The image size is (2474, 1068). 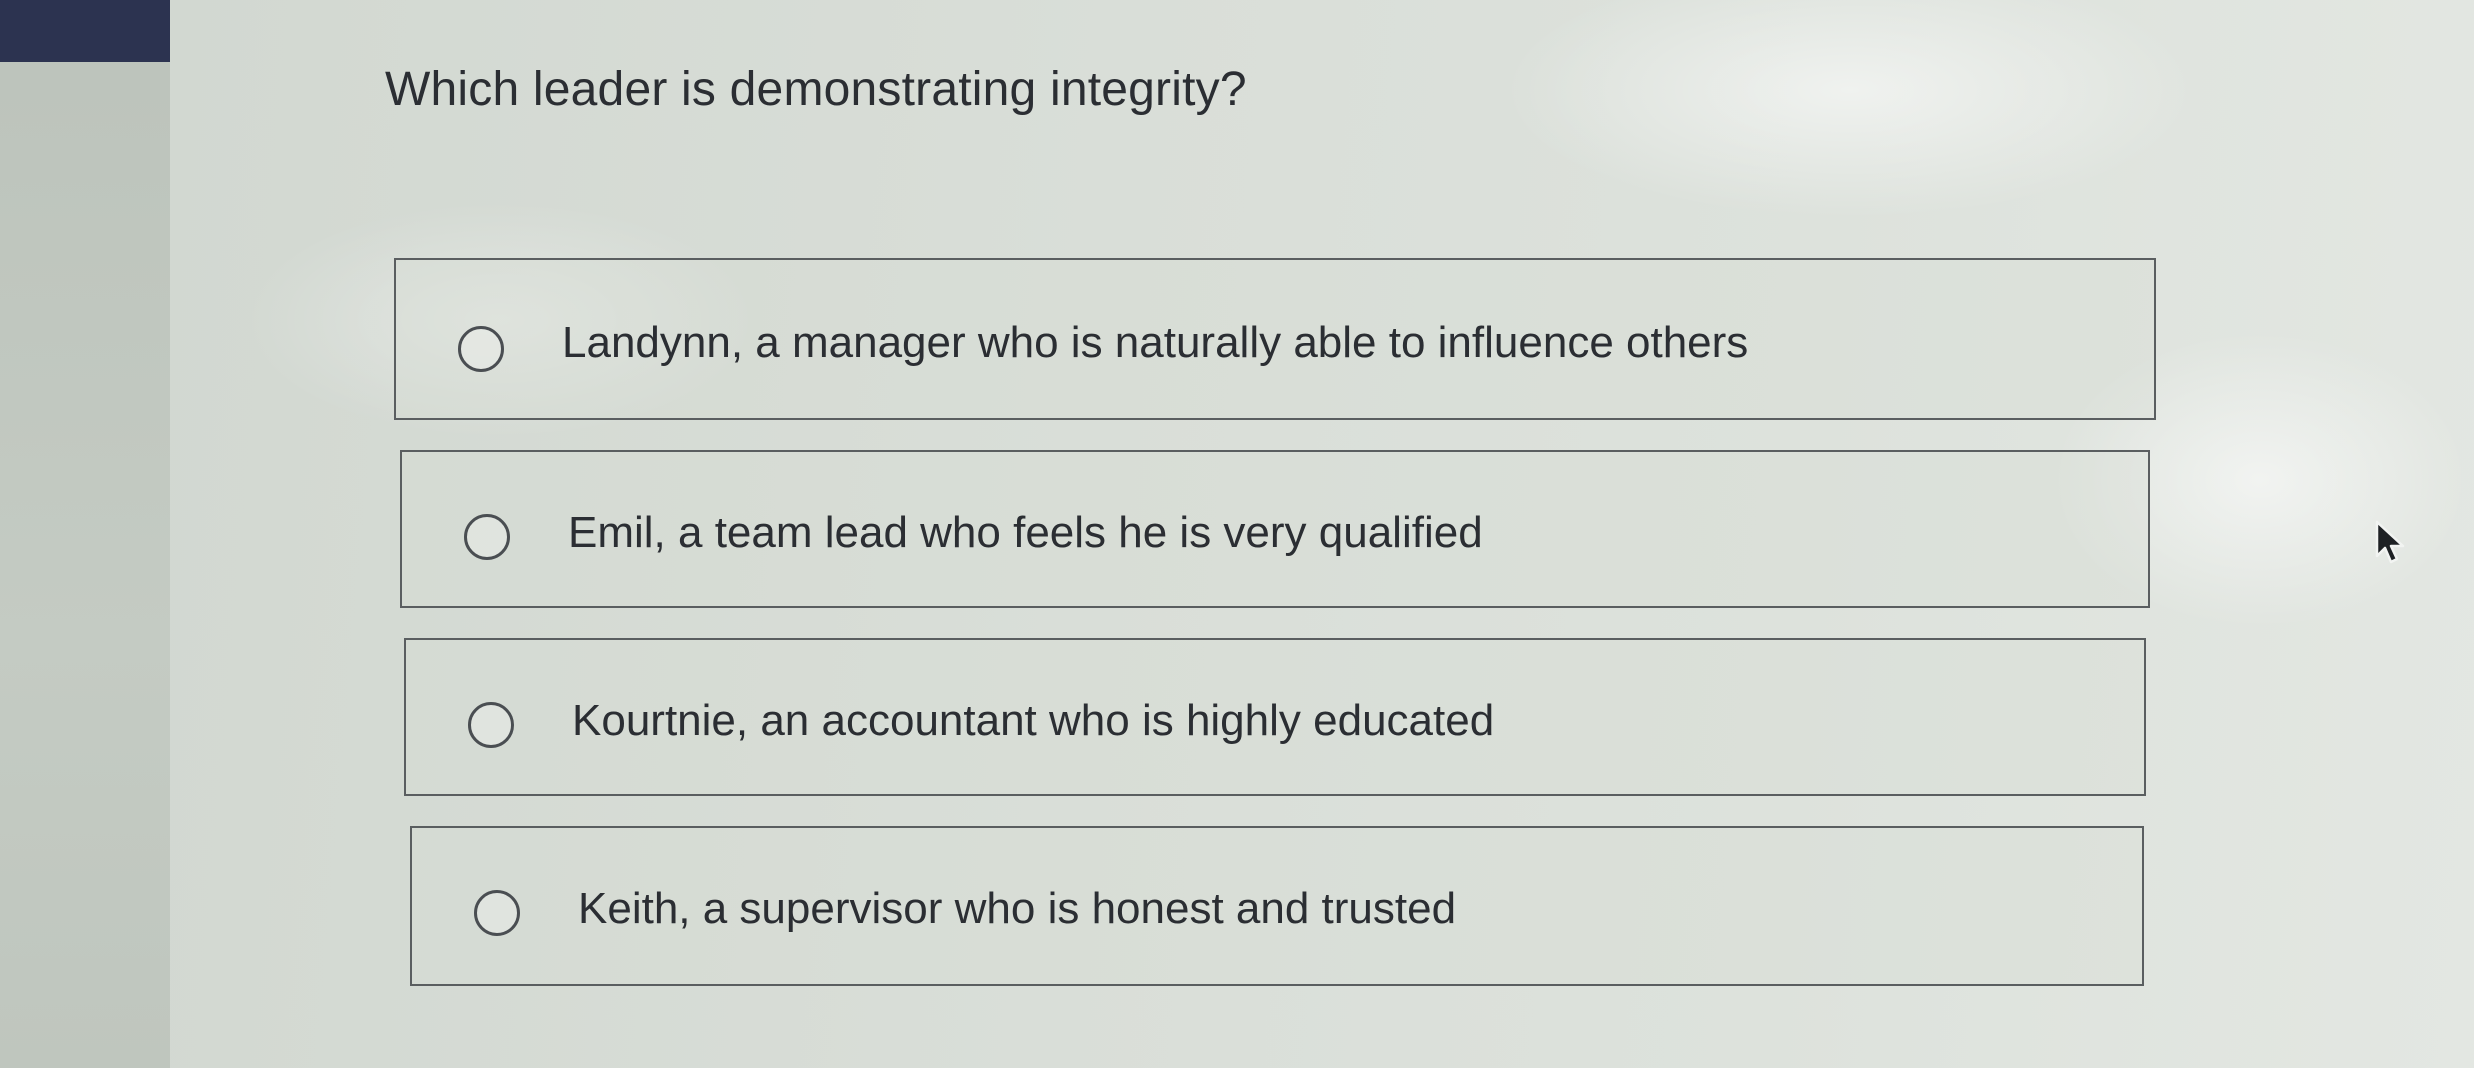 I want to click on header-bar, so click(x=85, y=31).